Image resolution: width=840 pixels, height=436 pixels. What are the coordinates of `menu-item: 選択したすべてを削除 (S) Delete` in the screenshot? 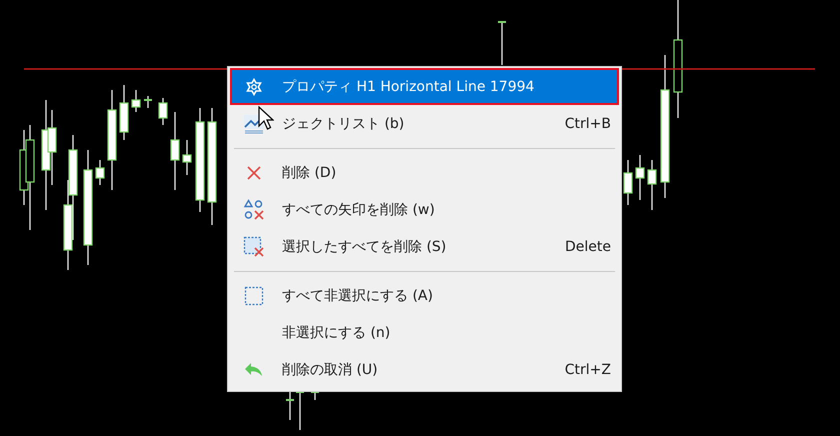 It's located at (424, 246).